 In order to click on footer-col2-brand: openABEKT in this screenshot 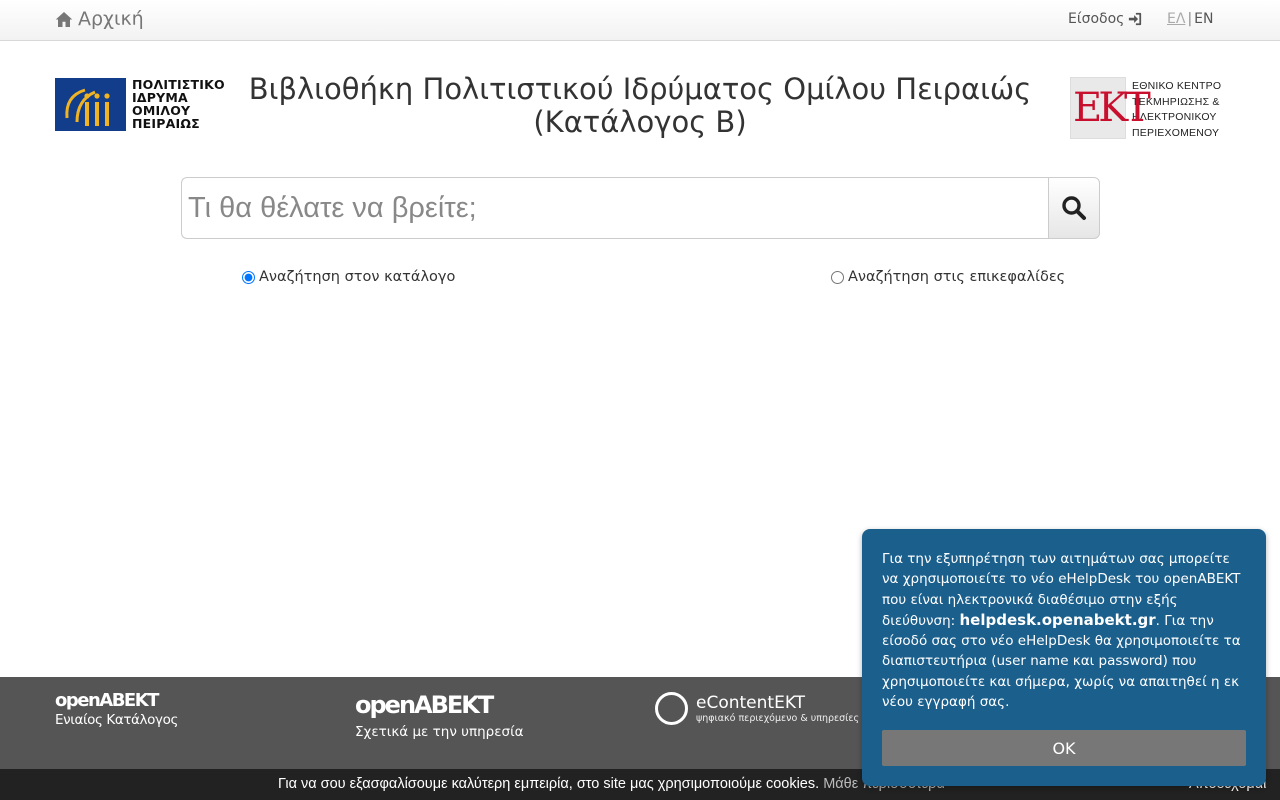, I will do `click(424, 705)`.